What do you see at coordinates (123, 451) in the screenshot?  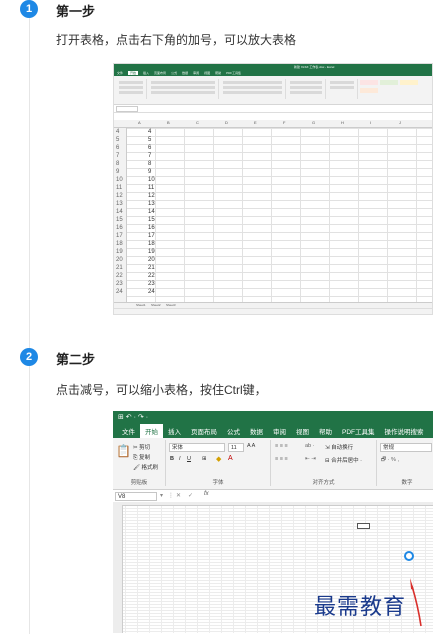 I see `paste-icon: 📋` at bounding box center [123, 451].